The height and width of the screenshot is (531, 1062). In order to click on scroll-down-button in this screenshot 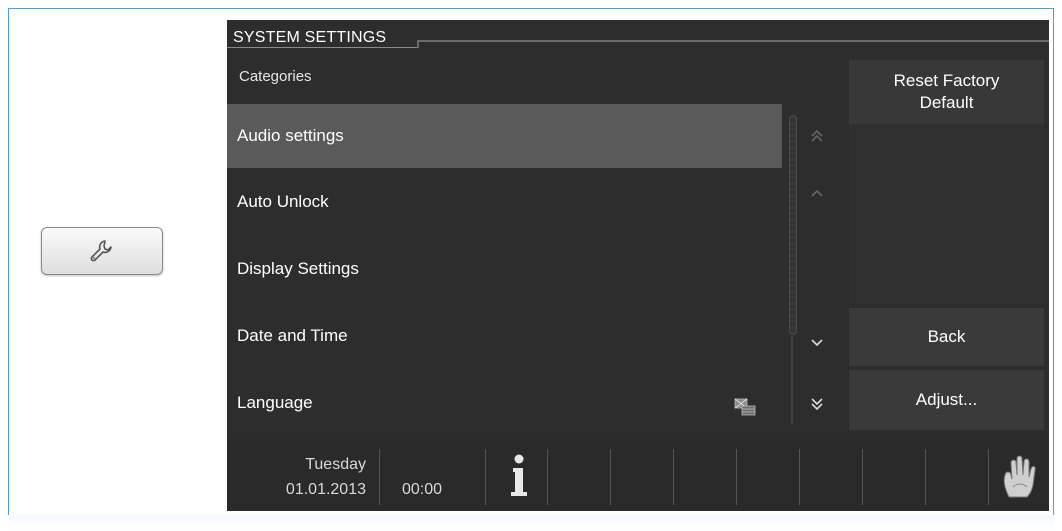, I will do `click(817, 342)`.